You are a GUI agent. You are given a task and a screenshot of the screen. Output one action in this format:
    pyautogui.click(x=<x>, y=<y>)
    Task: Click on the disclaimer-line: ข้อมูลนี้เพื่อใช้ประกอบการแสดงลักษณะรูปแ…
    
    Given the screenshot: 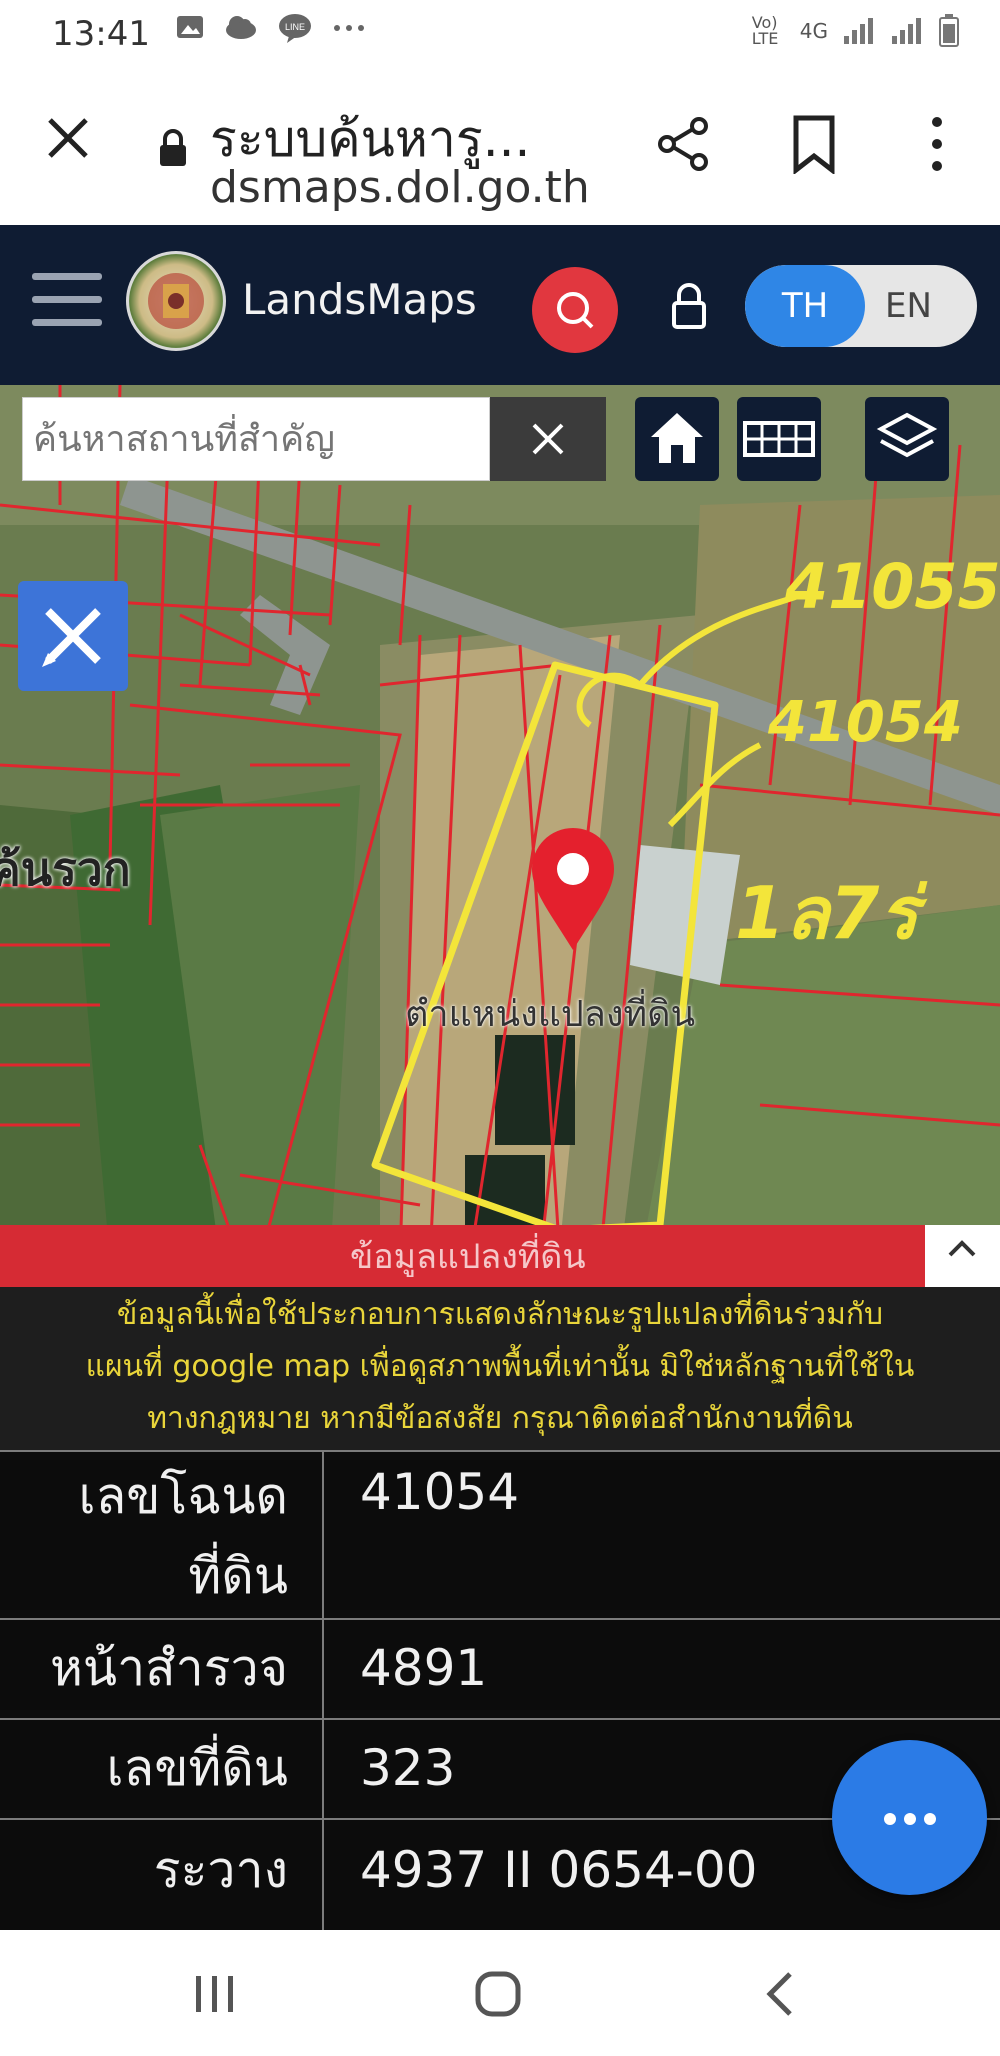 What is the action you would take?
    pyautogui.click(x=500, y=1314)
    